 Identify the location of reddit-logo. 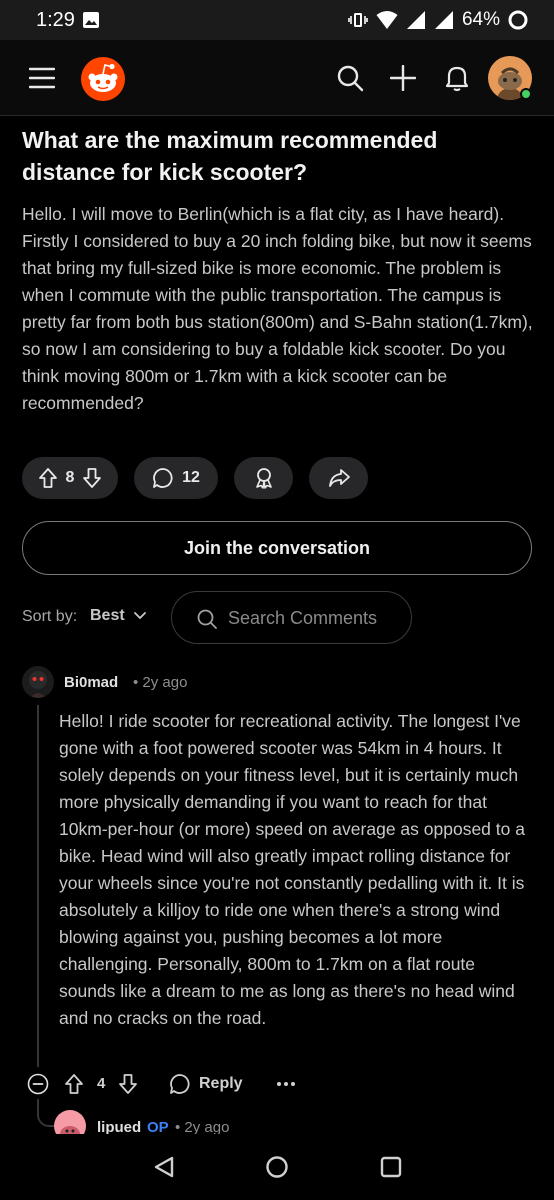
(103, 79).